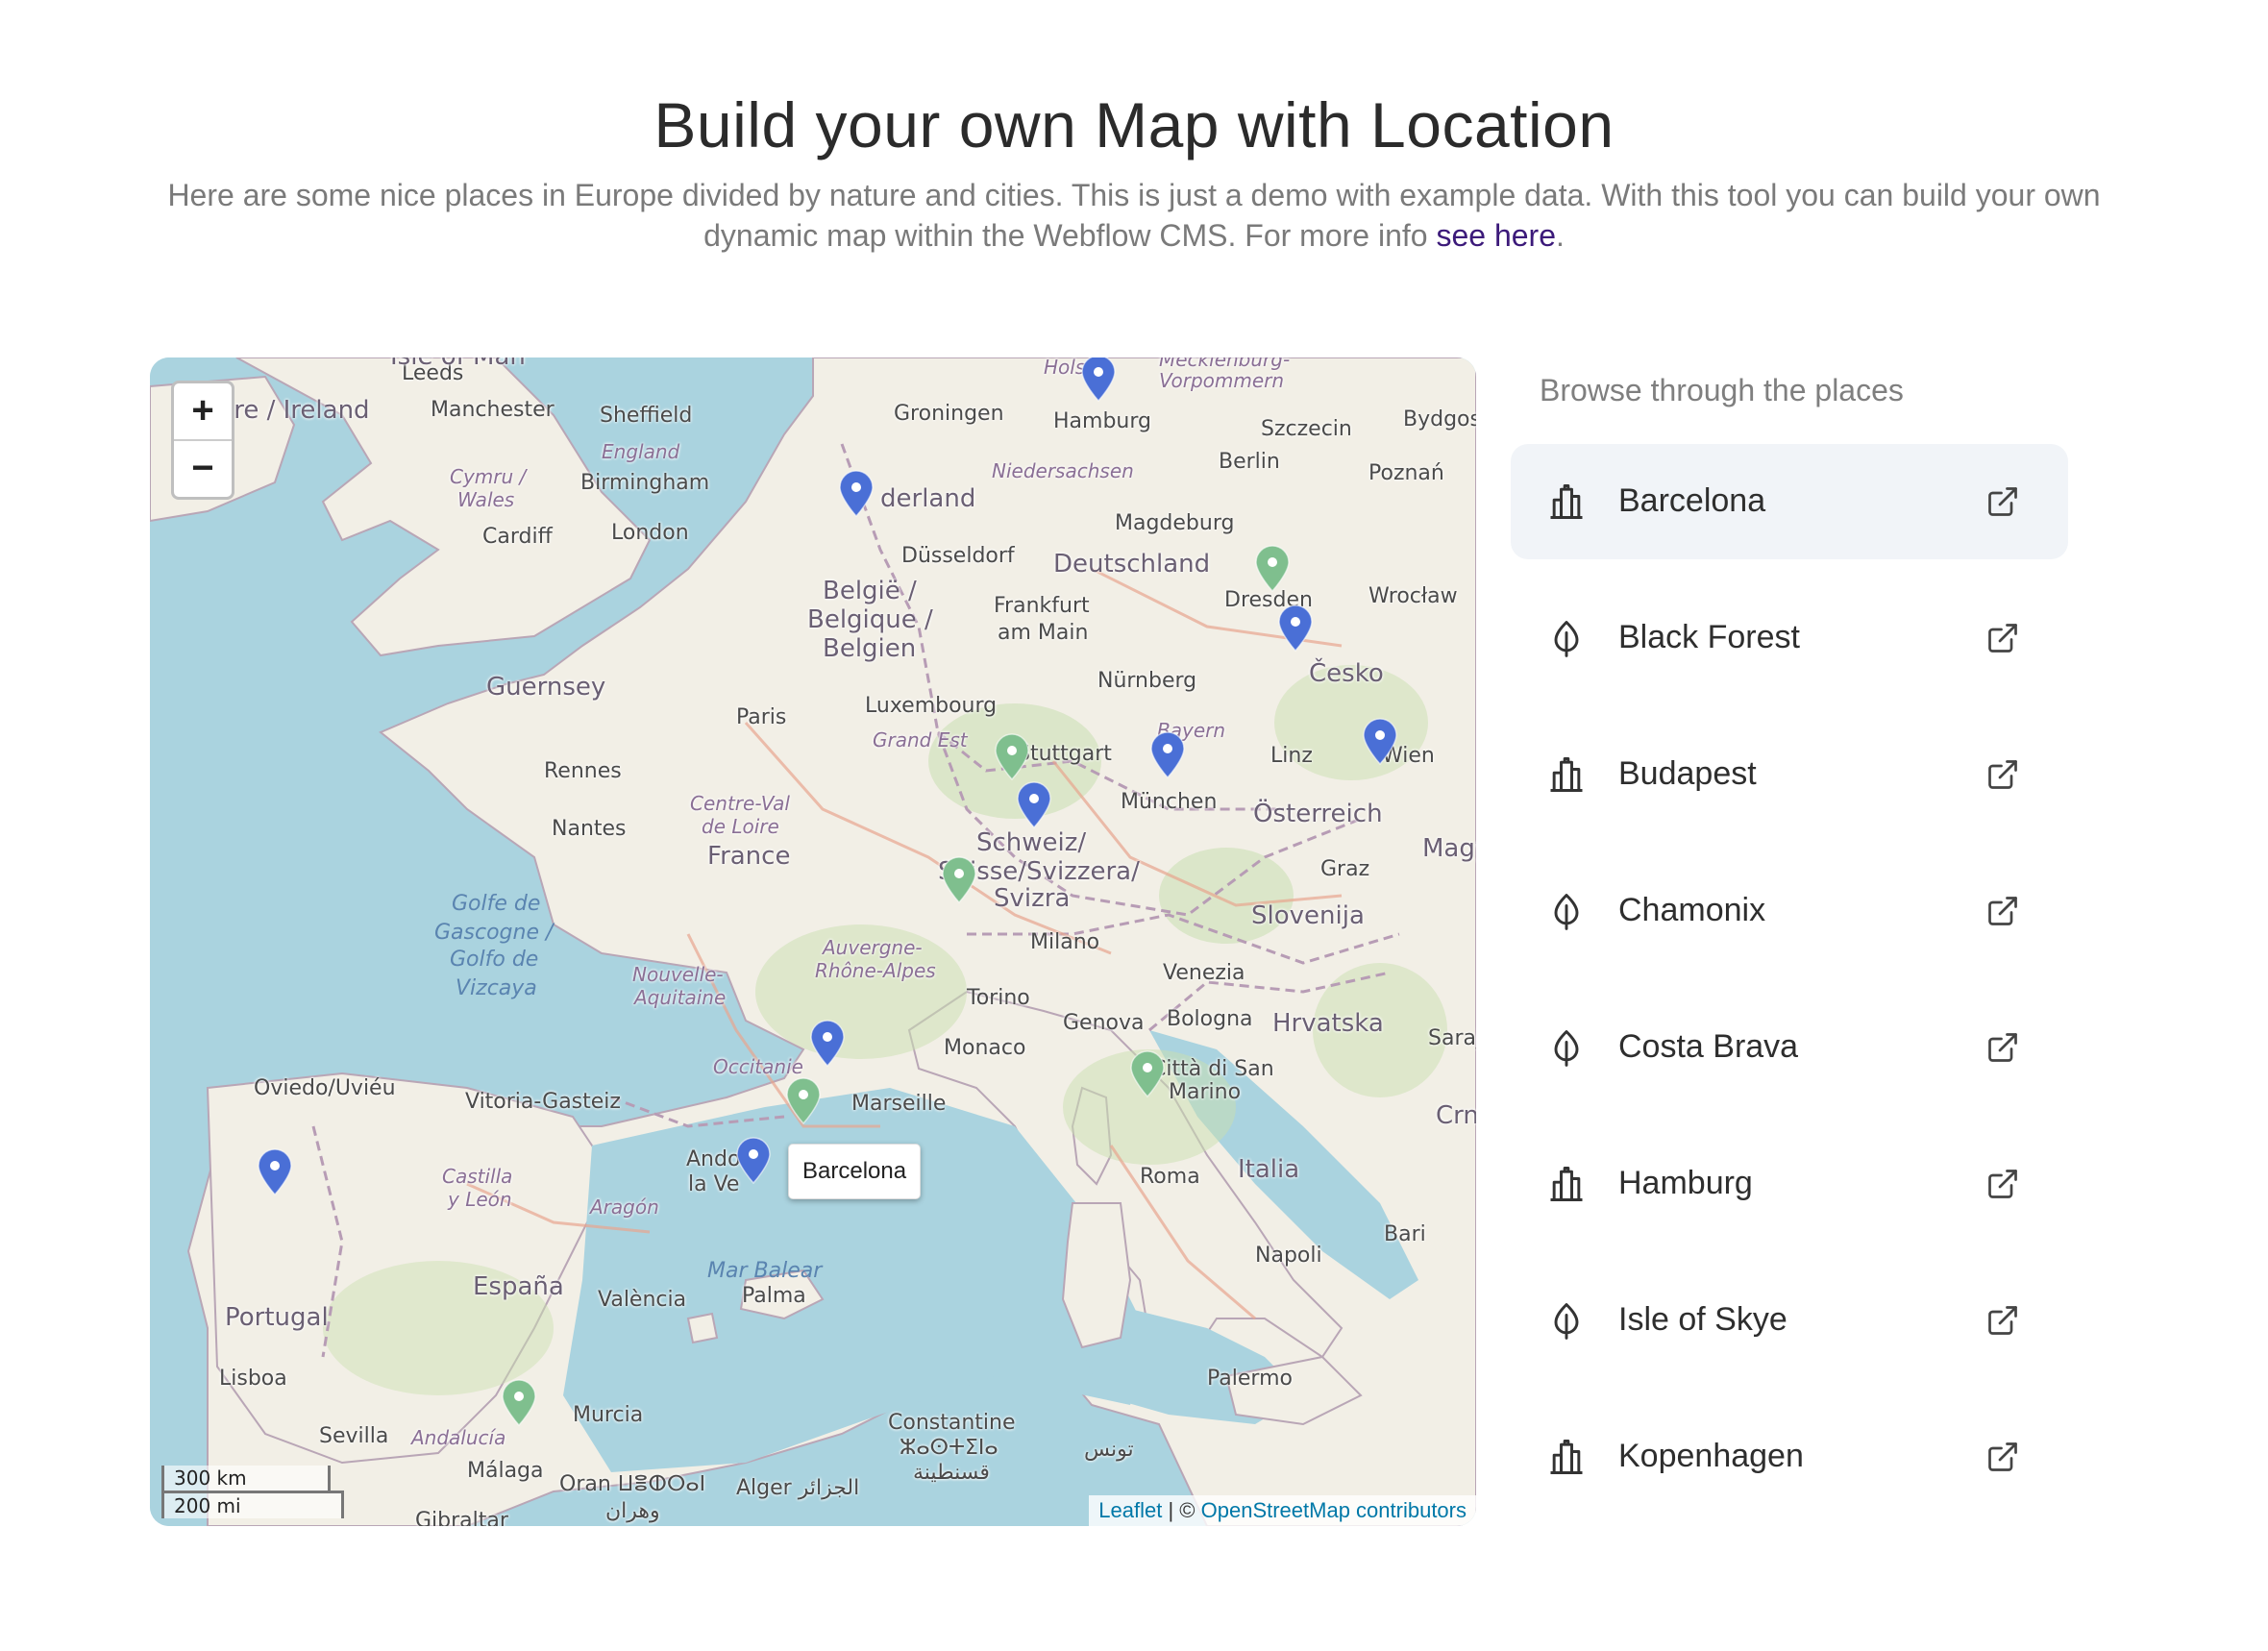 Image resolution: width=2268 pixels, height=1651 pixels. I want to click on place-item-costa-brava: Costa Brava, so click(1789, 1047).